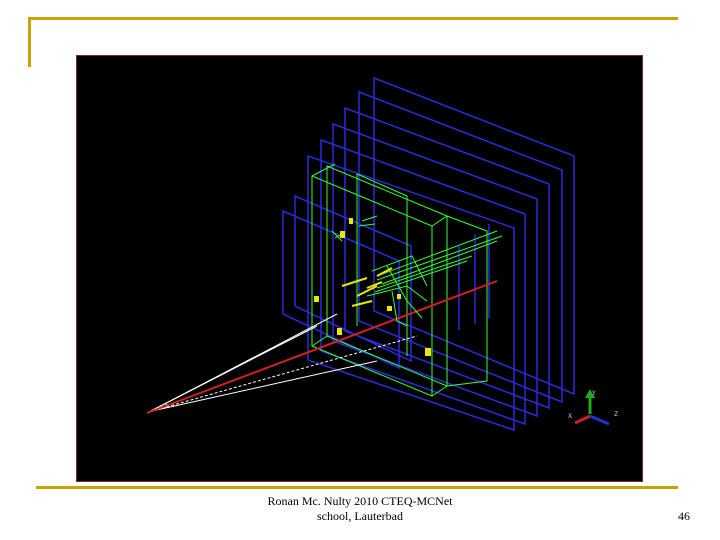 This screenshot has width=720, height=540. What do you see at coordinates (616, 414) in the screenshot?
I see `z-axis-label: Z` at bounding box center [616, 414].